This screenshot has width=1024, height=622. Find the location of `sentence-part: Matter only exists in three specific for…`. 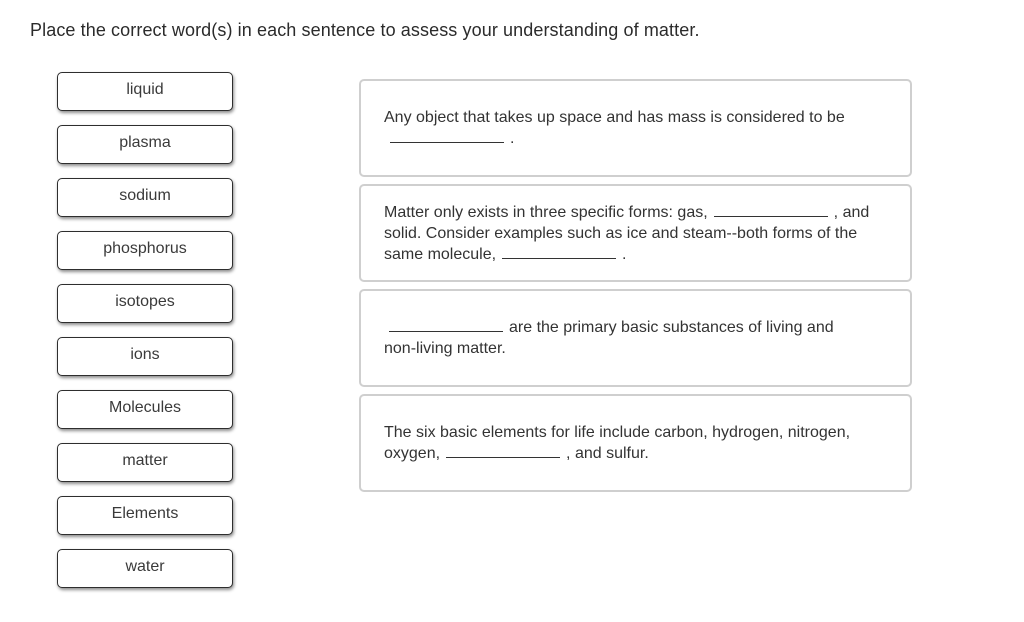

sentence-part: Matter only exists in three specific for… is located at coordinates (546, 212).